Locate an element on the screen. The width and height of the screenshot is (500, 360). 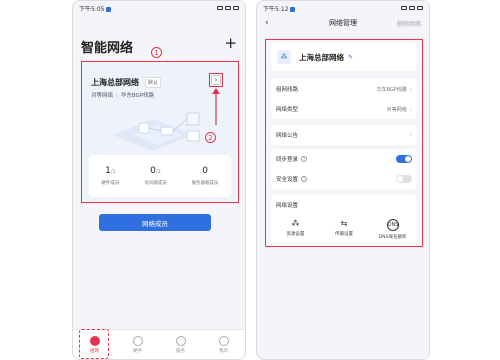
highlight-tab-box is located at coordinates (94, 344).